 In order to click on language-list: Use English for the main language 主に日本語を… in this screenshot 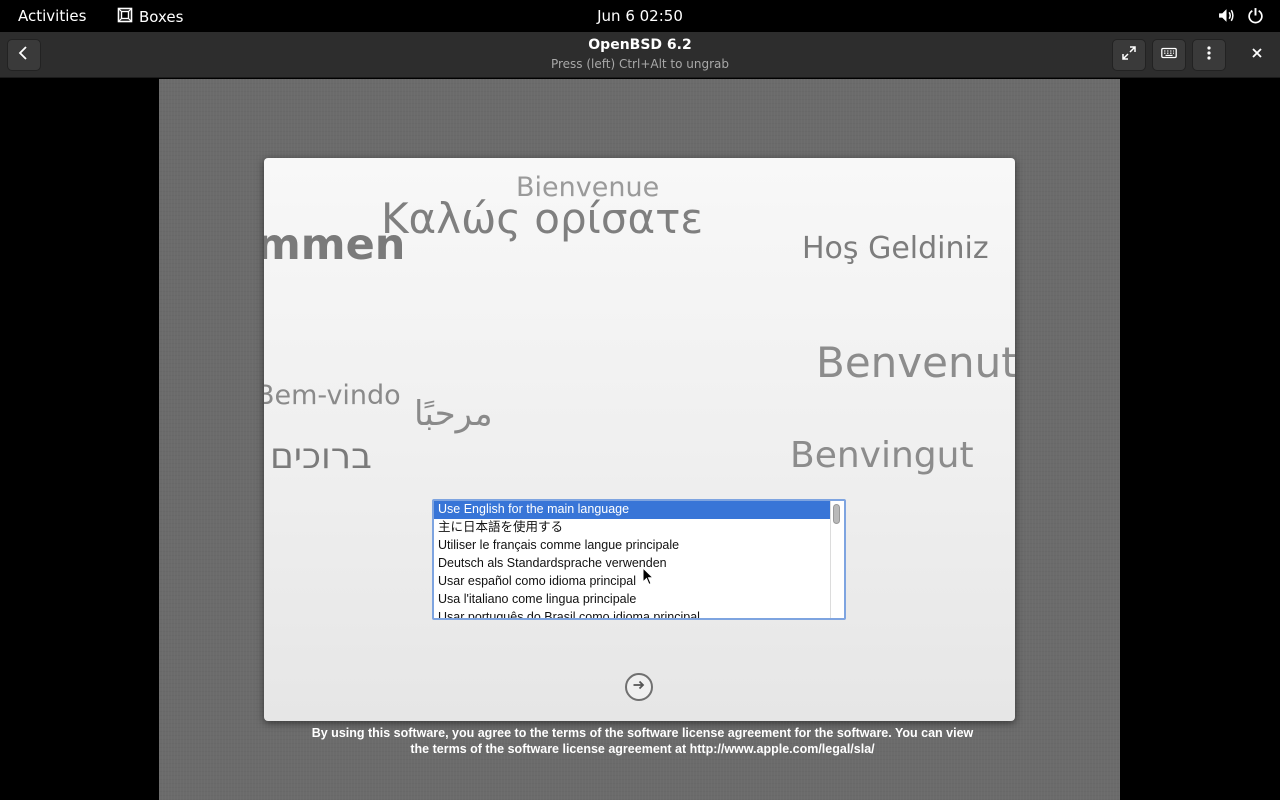, I will do `click(639, 559)`.